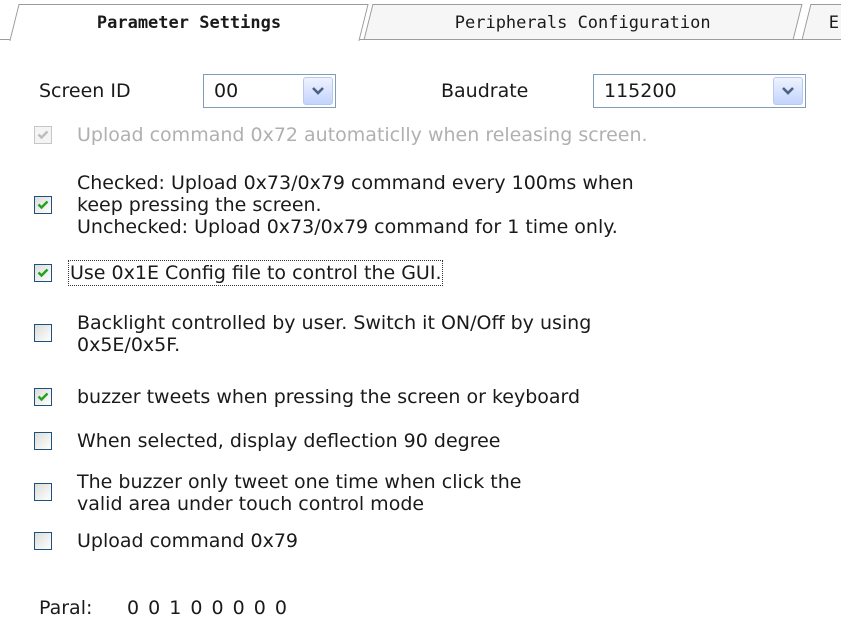  I want to click on config-file-gui-label: Use 0x1E Config file to control the GUI., so click(255, 273).